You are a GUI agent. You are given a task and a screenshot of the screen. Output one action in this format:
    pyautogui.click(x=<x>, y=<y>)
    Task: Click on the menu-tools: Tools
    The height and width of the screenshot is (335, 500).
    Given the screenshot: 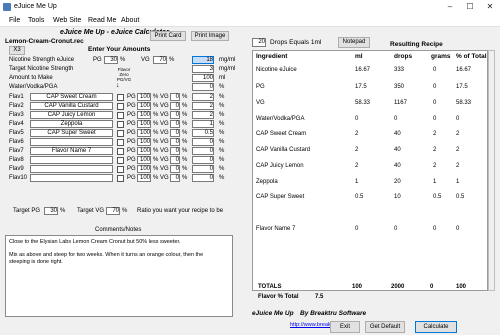 What is the action you would take?
    pyautogui.click(x=36, y=20)
    